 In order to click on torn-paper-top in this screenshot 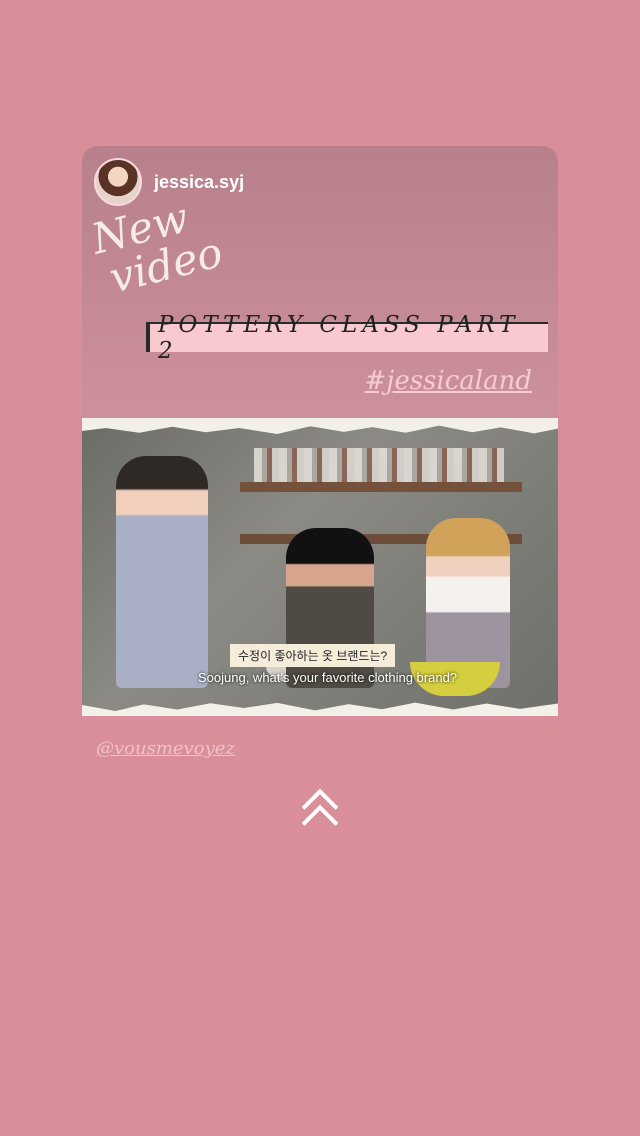, I will do `click(320, 426)`.